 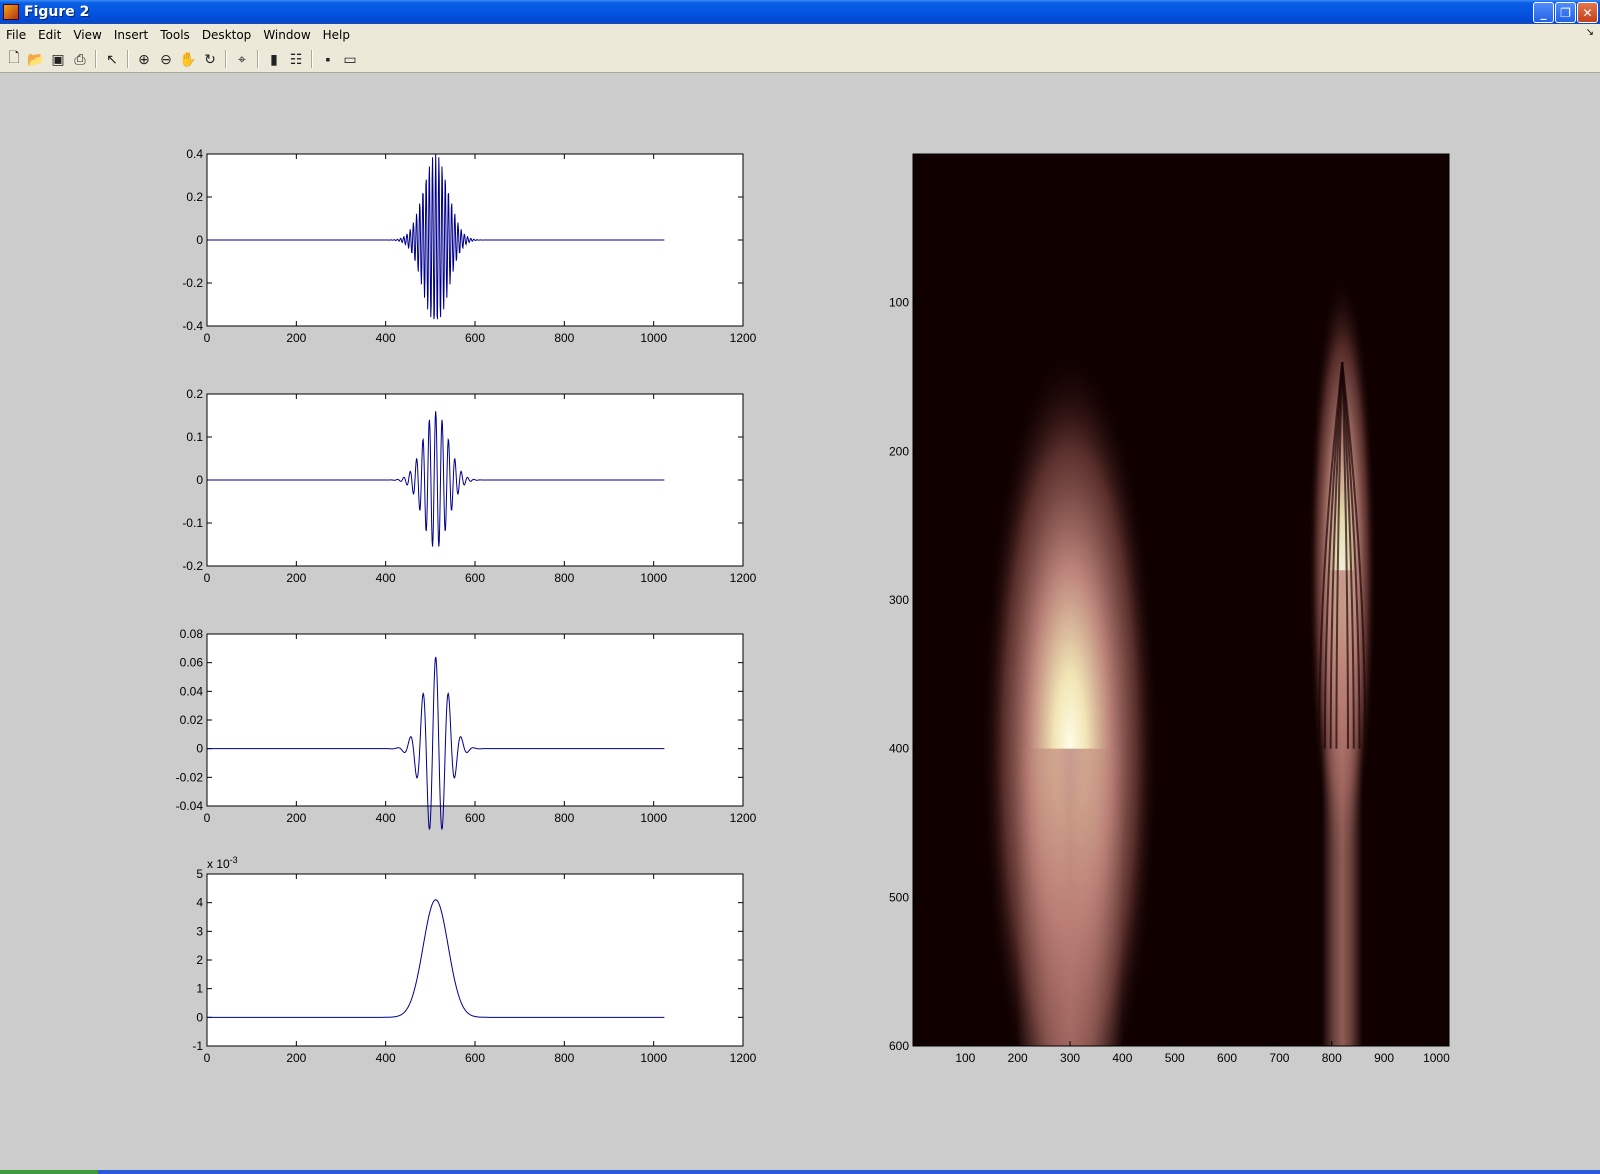 What do you see at coordinates (58, 59) in the screenshot?
I see `save-icon: ▣` at bounding box center [58, 59].